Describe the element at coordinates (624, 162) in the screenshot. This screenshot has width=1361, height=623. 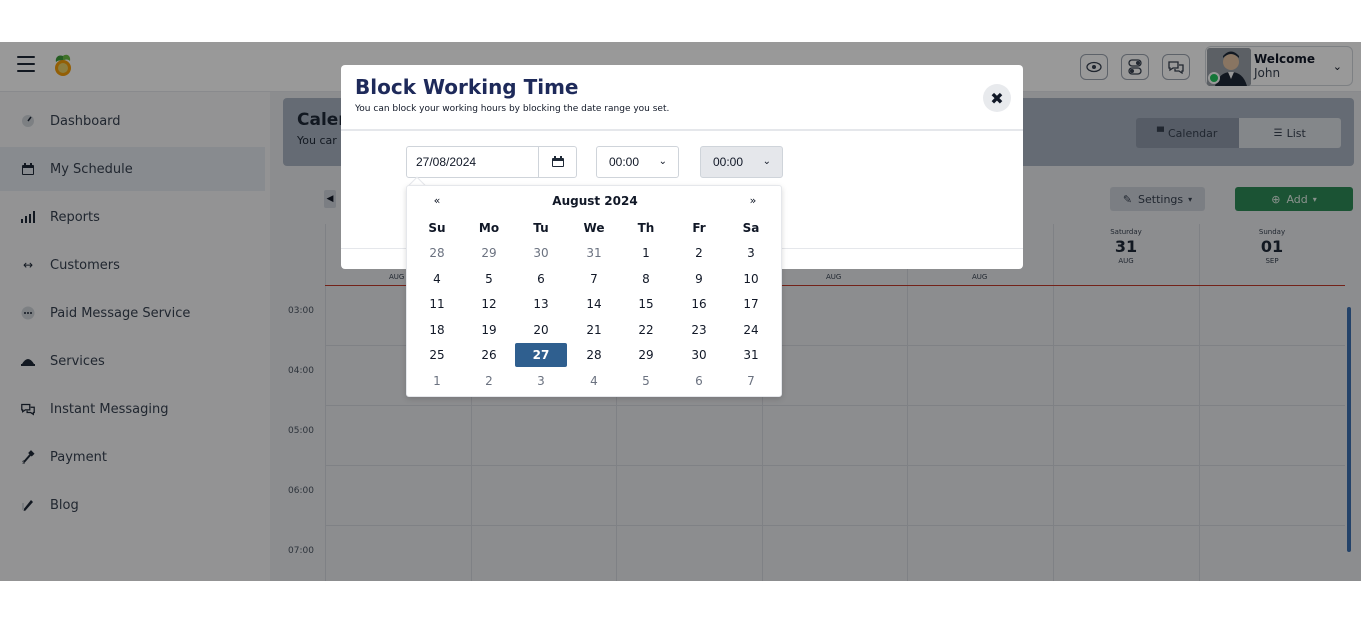
I see `start-time-value: 00:00` at that location.